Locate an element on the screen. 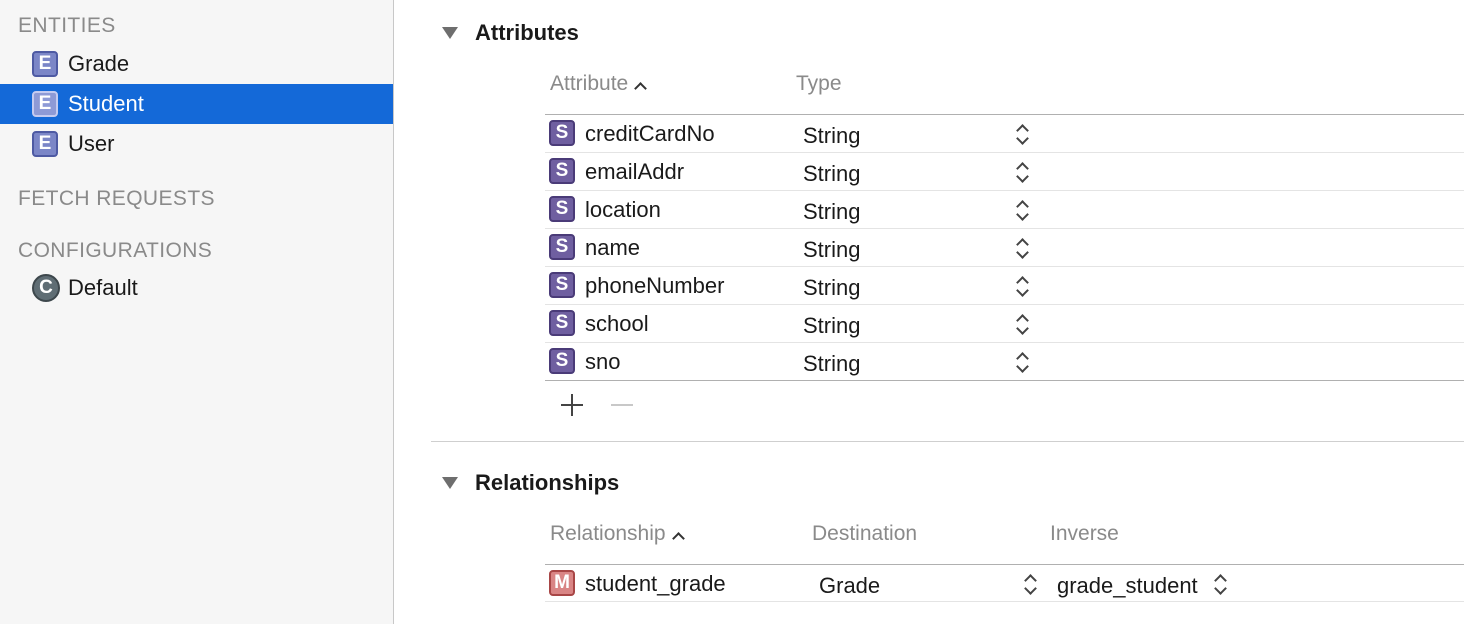 The width and height of the screenshot is (1464, 624). sidebar-item-default: C Default is located at coordinates (196, 288).